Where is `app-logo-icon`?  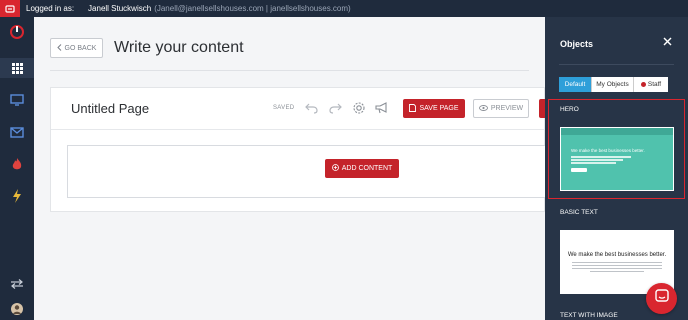 app-logo-icon is located at coordinates (10, 8).